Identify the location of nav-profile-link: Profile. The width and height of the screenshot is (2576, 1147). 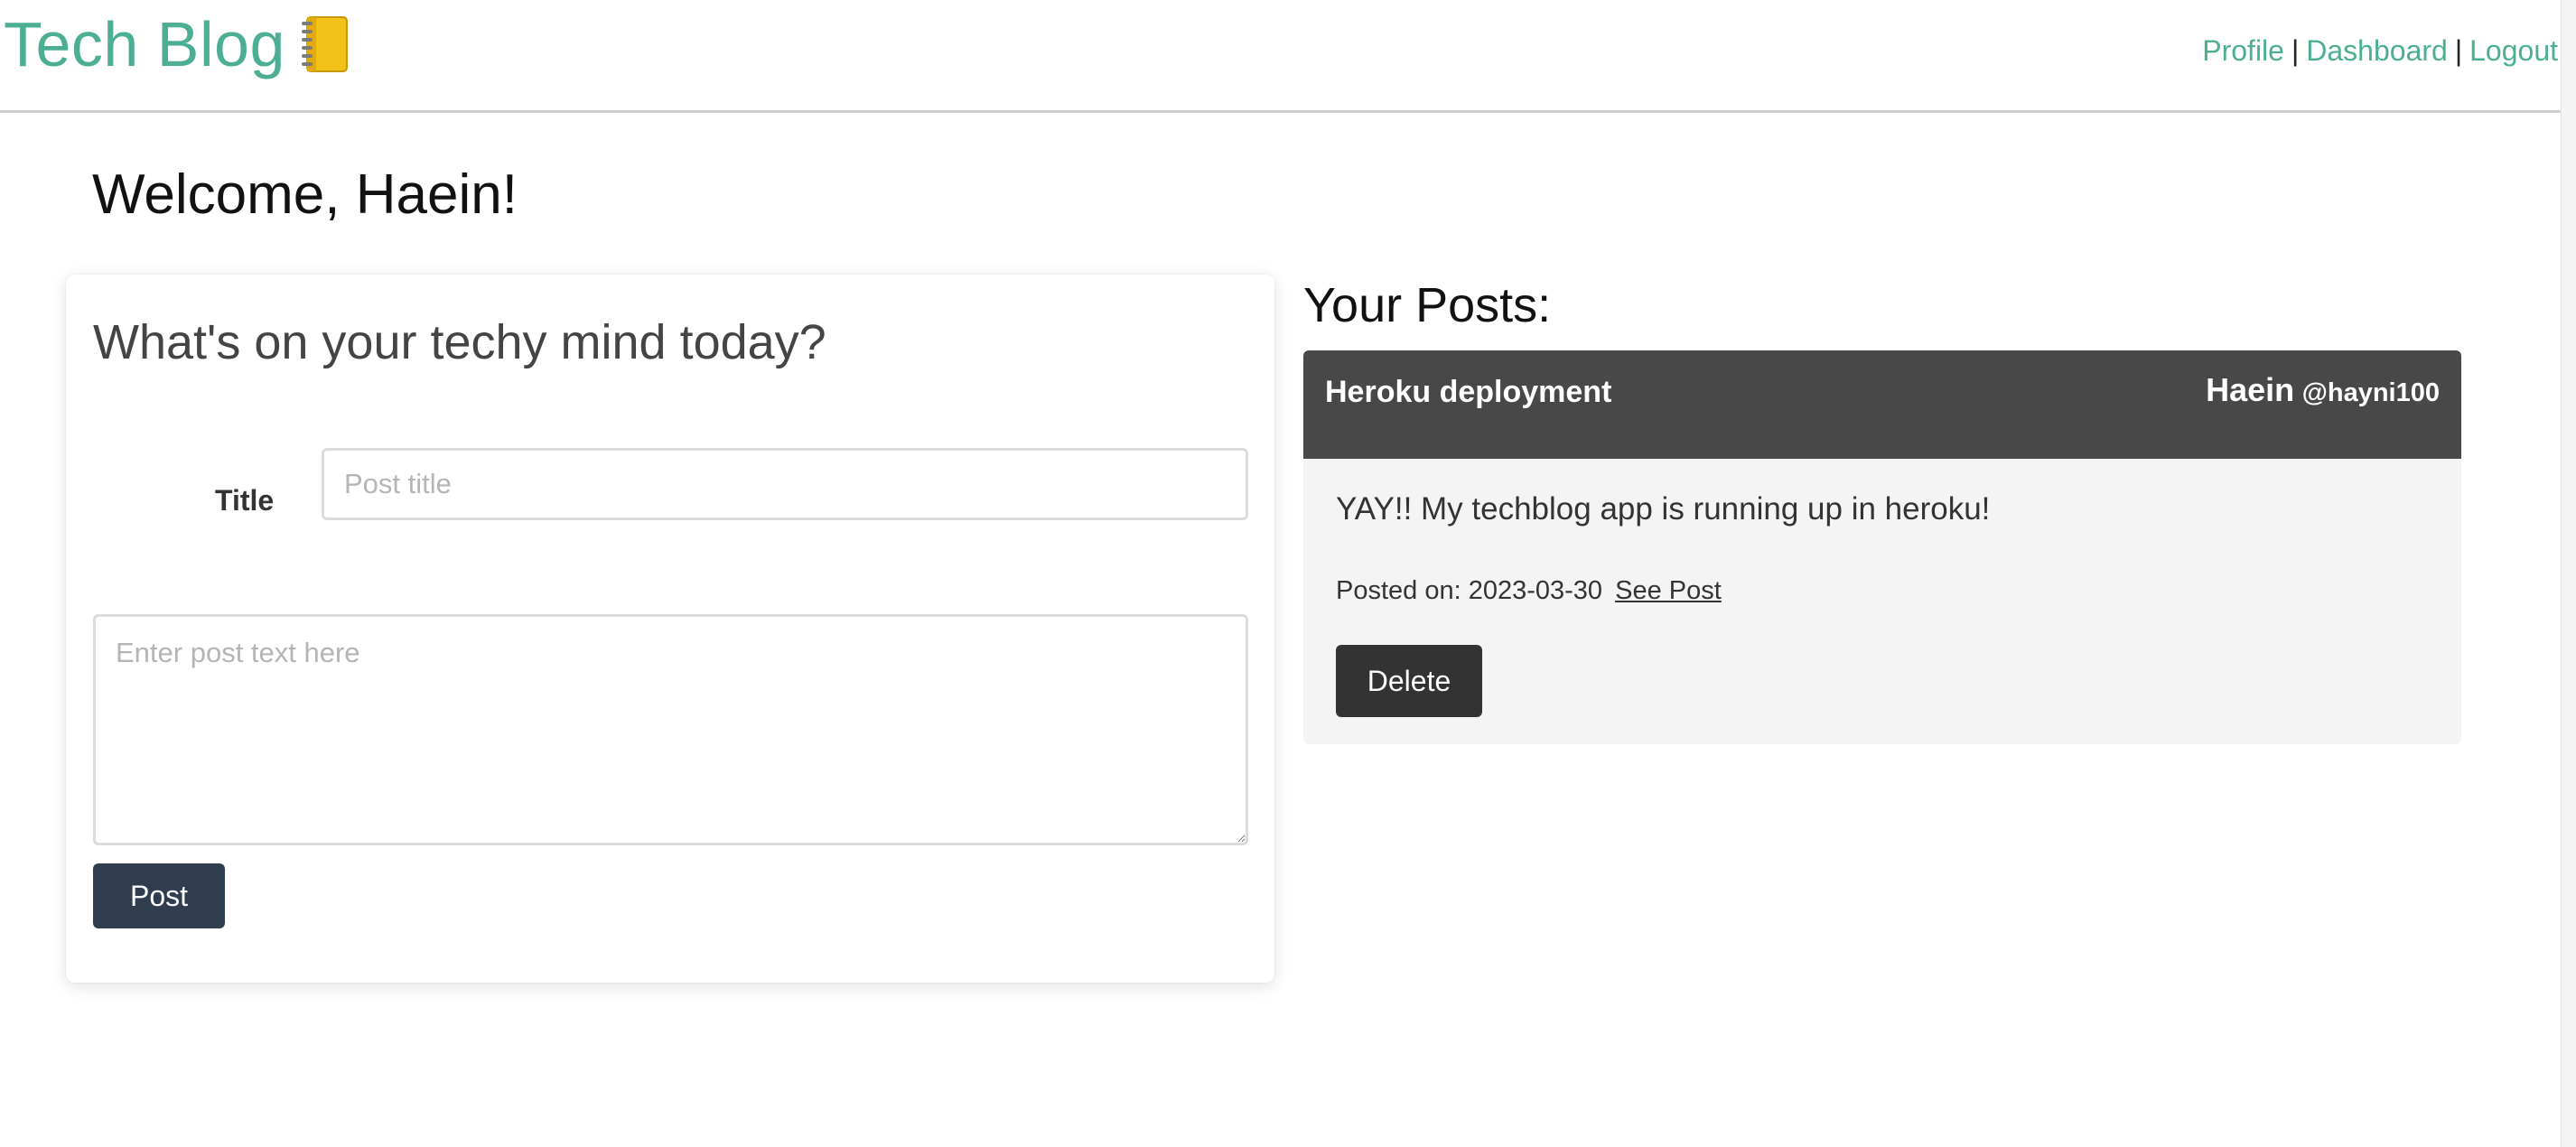
(2243, 50).